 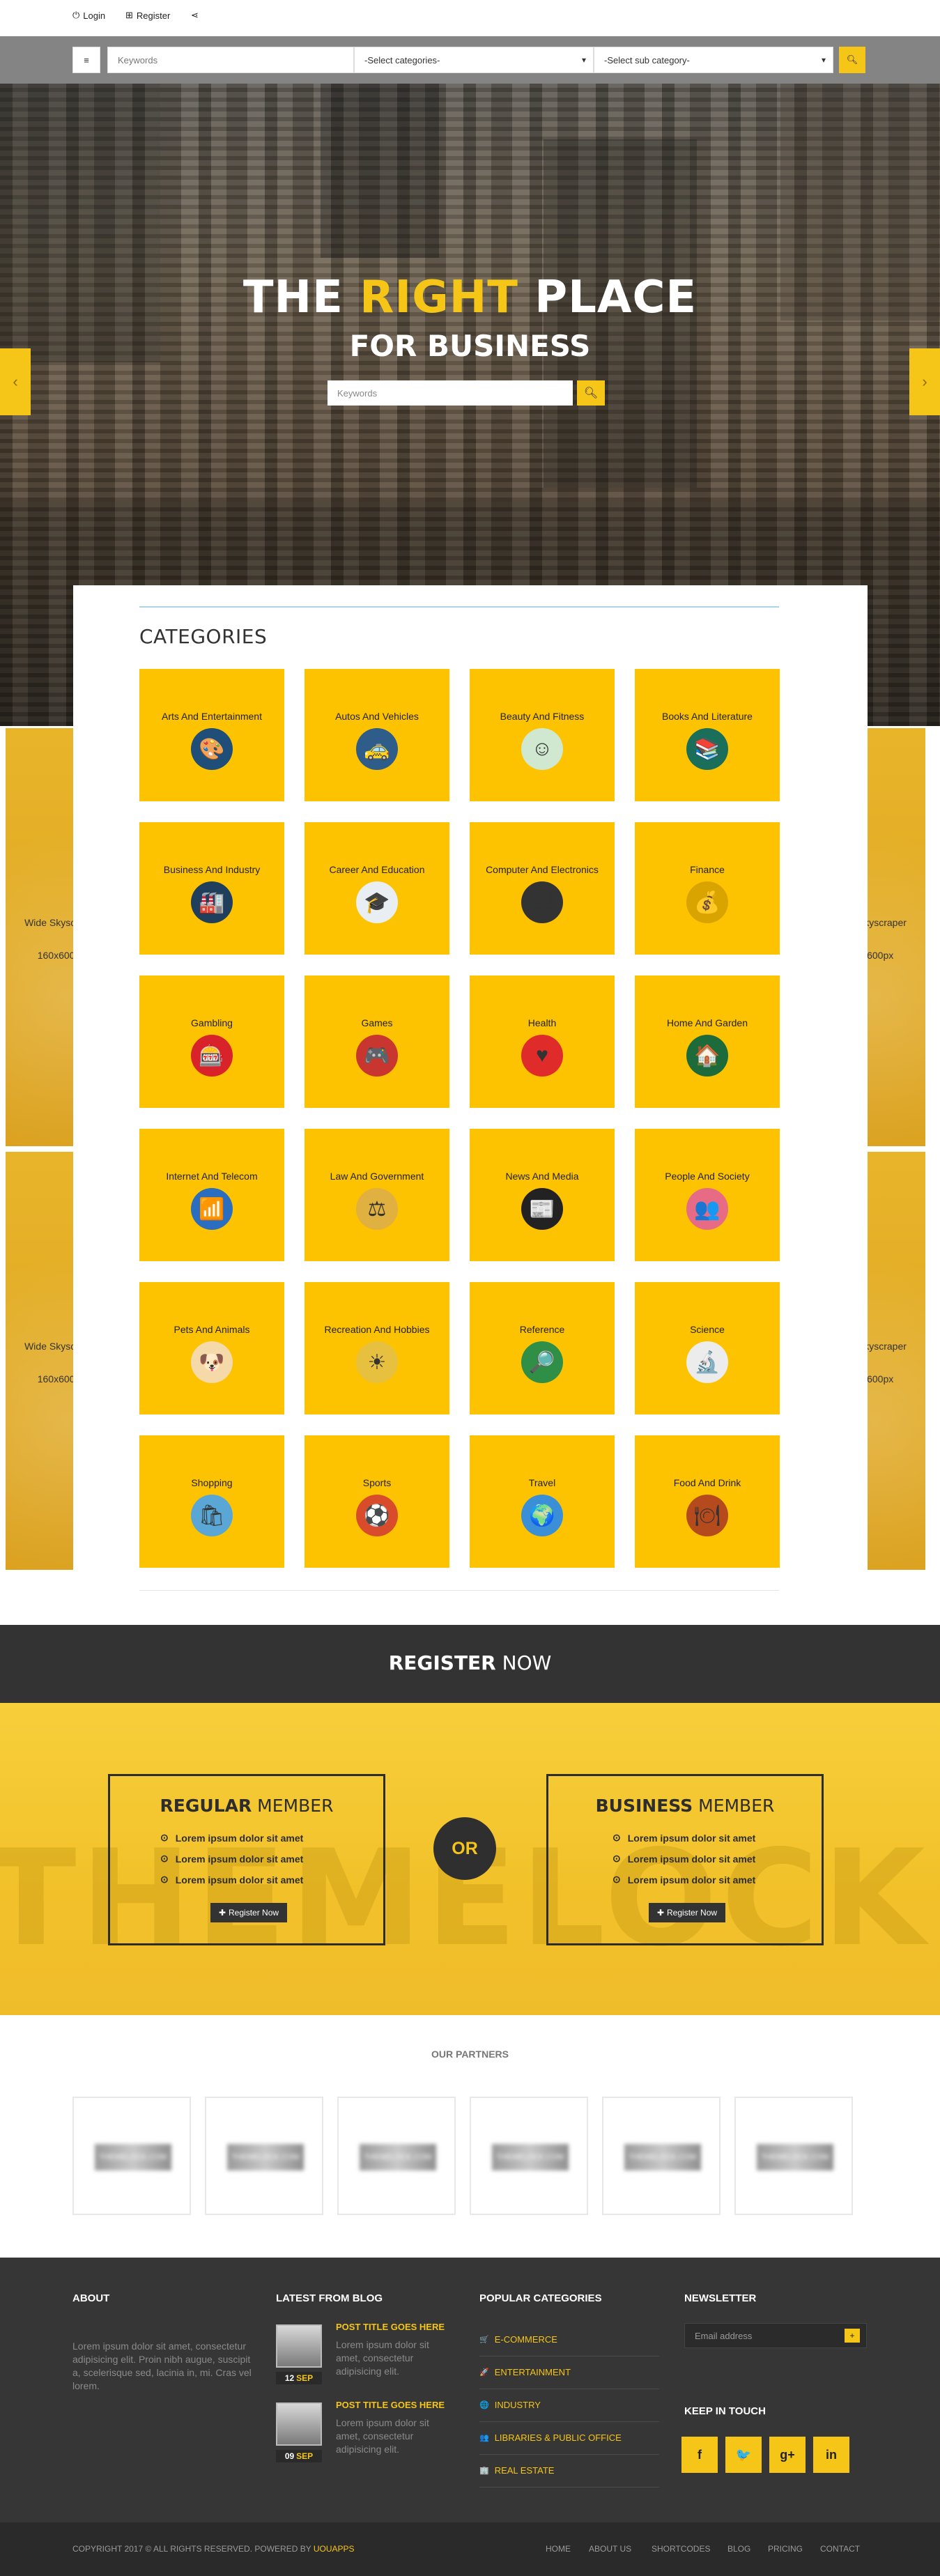 I want to click on category-card: Autos And Vehicles 🚕, so click(x=377, y=735).